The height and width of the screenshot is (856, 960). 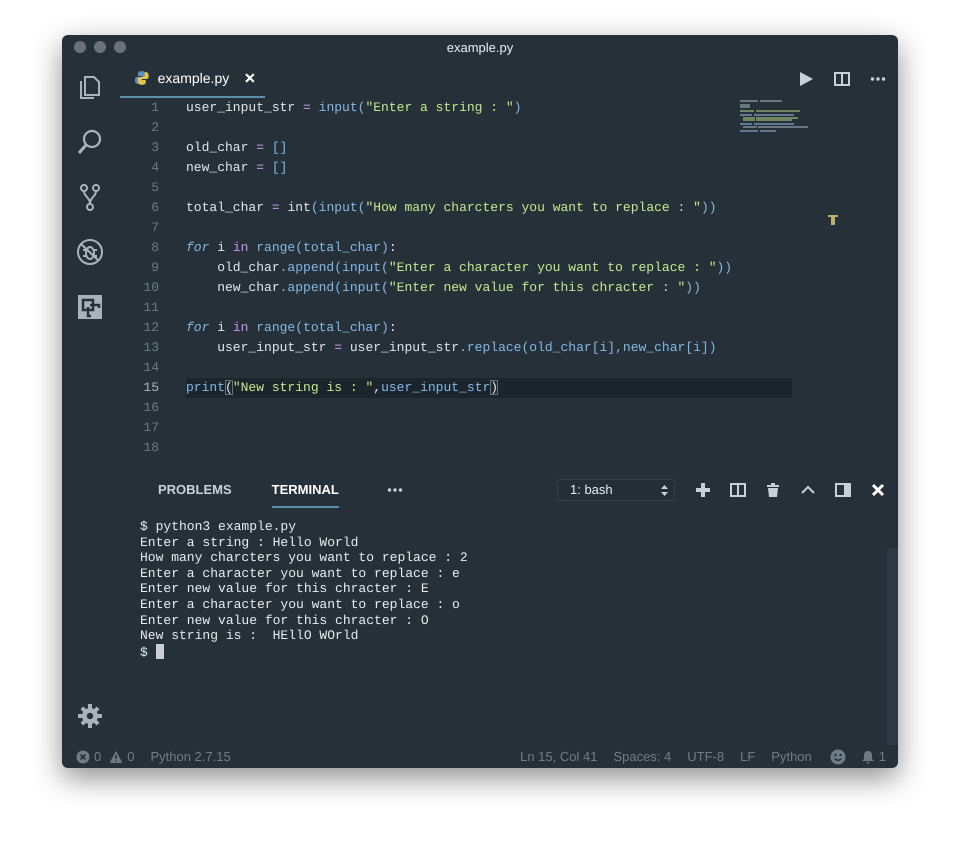 What do you see at coordinates (867, 757) in the screenshot?
I see `bell-icon` at bounding box center [867, 757].